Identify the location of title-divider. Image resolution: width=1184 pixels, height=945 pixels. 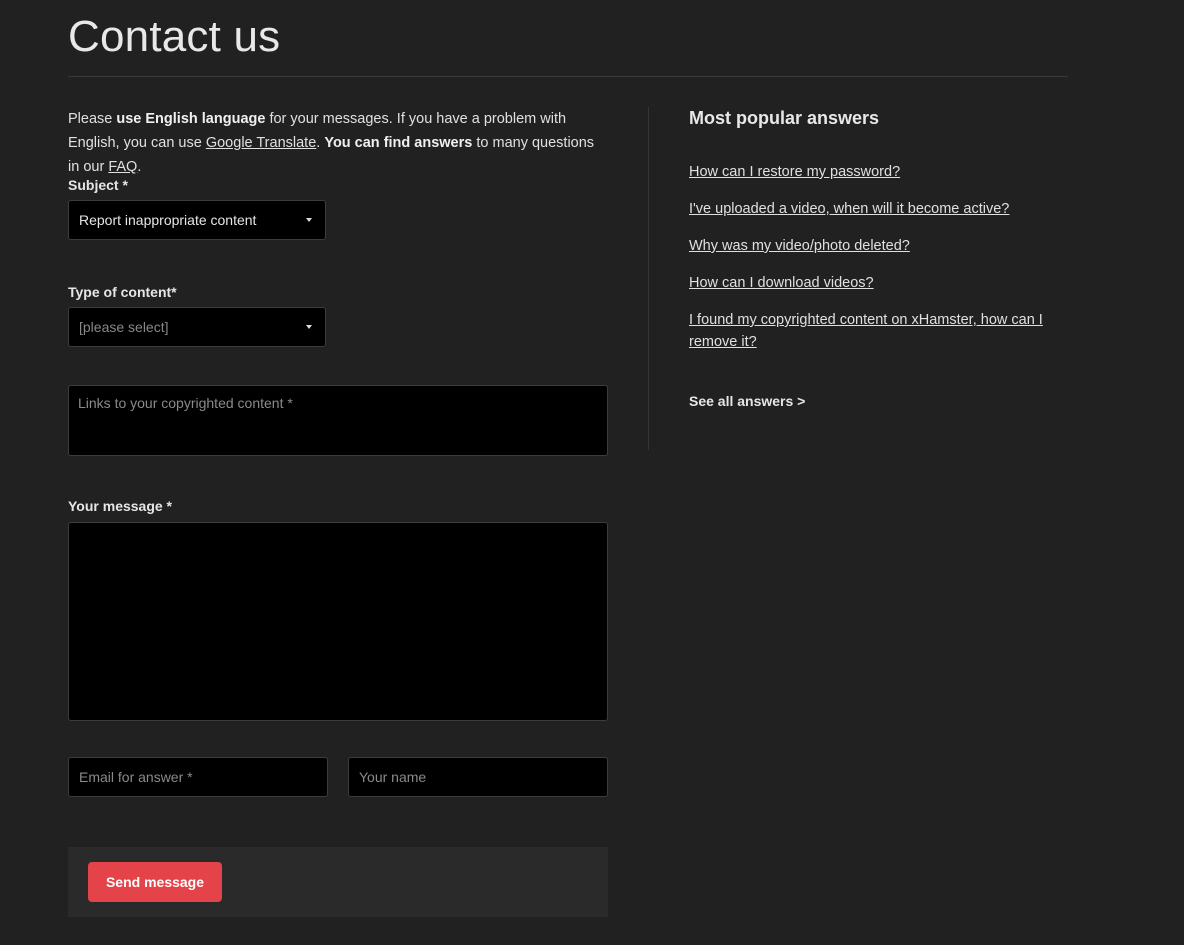
(568, 76).